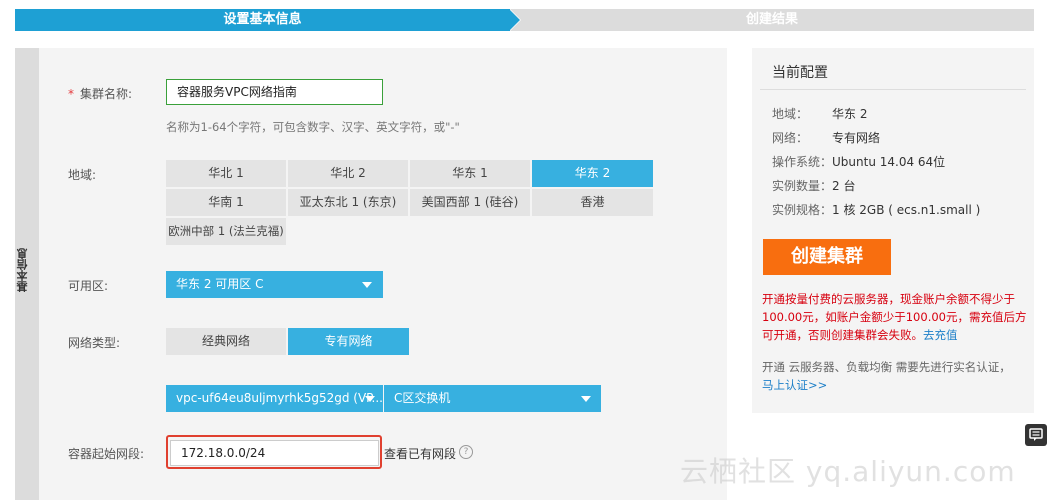 This screenshot has height=500, width=1047. Describe the element at coordinates (466, 452) in the screenshot. I see `help-icon: ?` at that location.